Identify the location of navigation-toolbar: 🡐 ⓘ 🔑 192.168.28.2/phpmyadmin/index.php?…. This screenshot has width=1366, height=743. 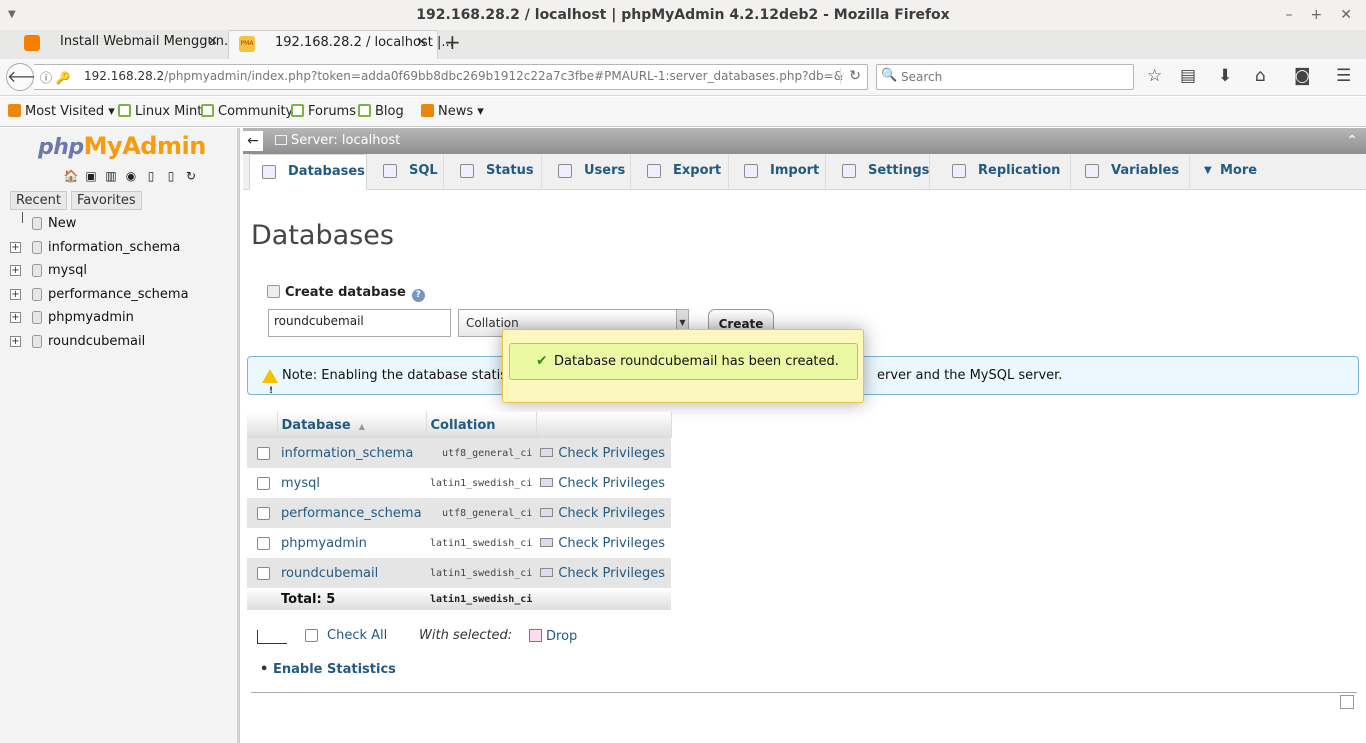
(683, 77).